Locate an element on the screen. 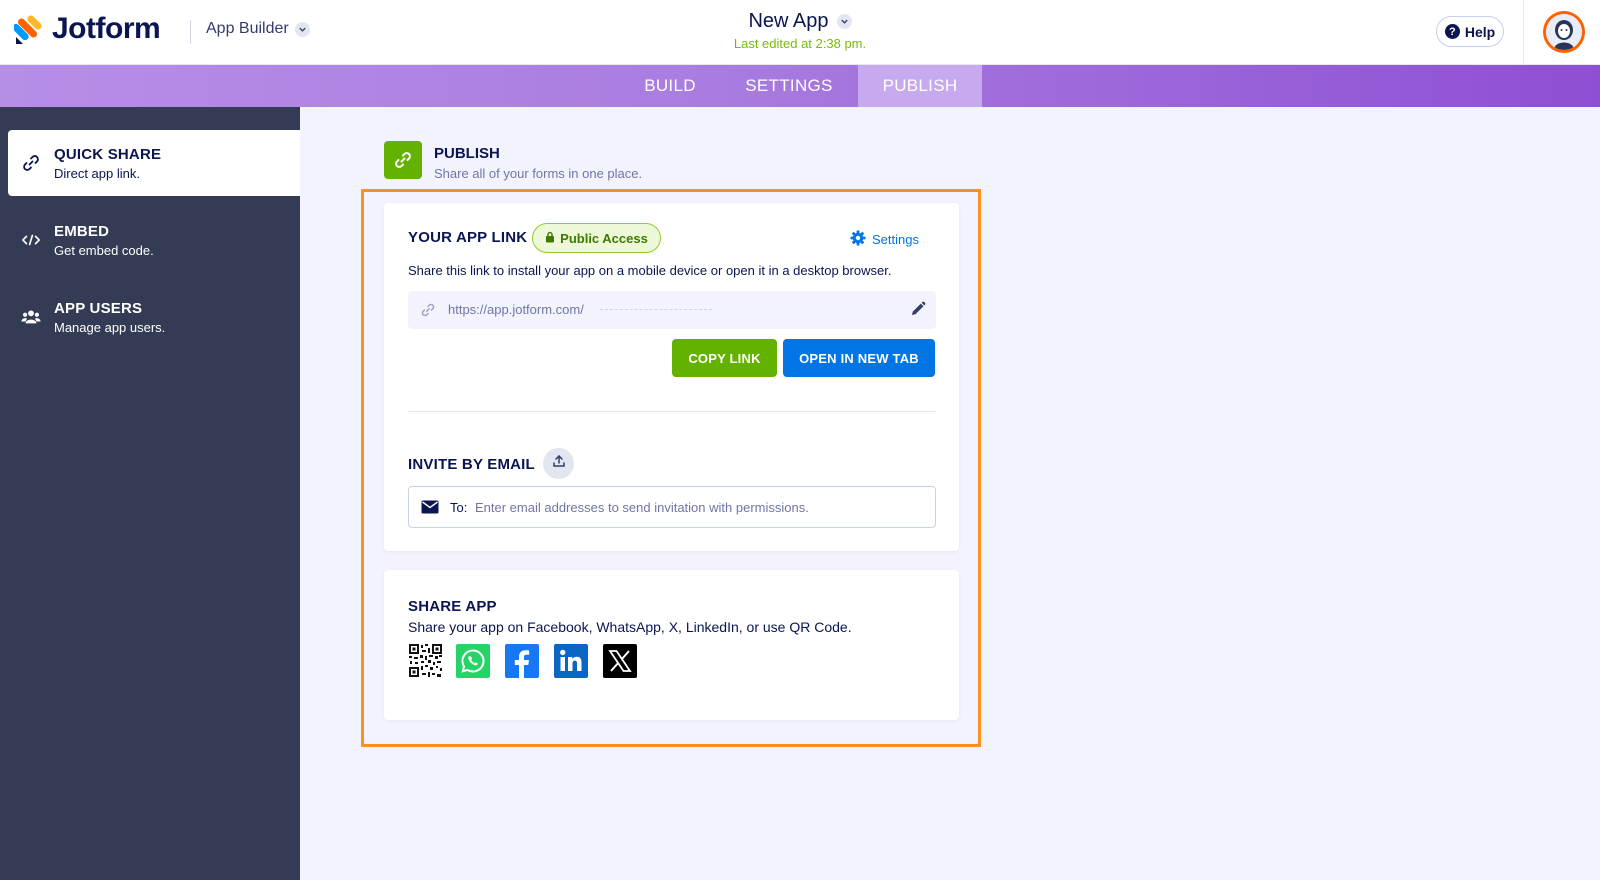 The height and width of the screenshot is (880, 1600). app-title: New App is located at coordinates (788, 21).